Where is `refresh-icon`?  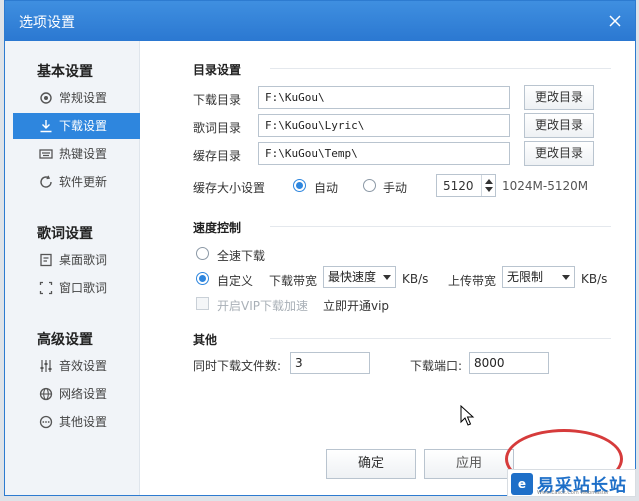 refresh-icon is located at coordinates (46, 182).